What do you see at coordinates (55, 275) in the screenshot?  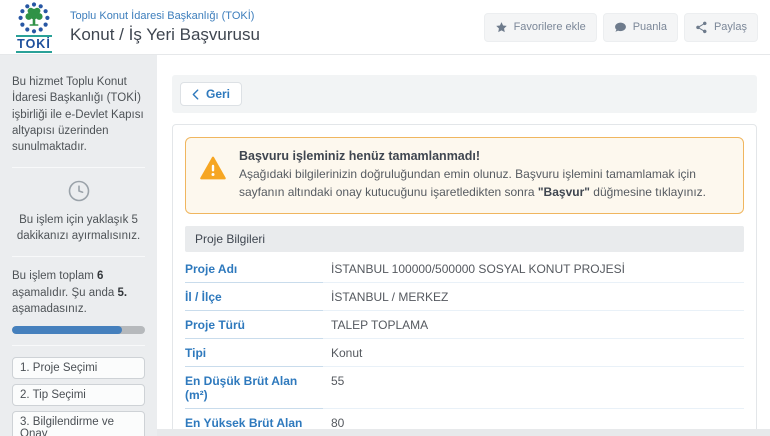 I see `progress-note-text: Bu işlem toplam` at bounding box center [55, 275].